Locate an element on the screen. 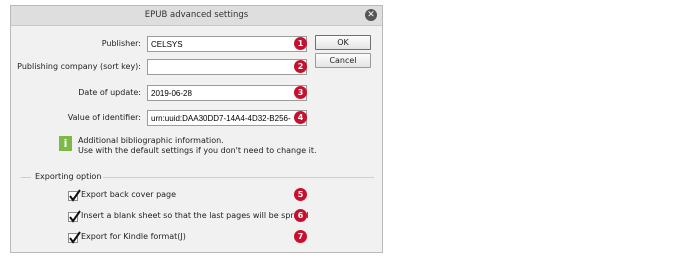 This screenshot has height=259, width=693. group-divider-right is located at coordinates (234, 177).